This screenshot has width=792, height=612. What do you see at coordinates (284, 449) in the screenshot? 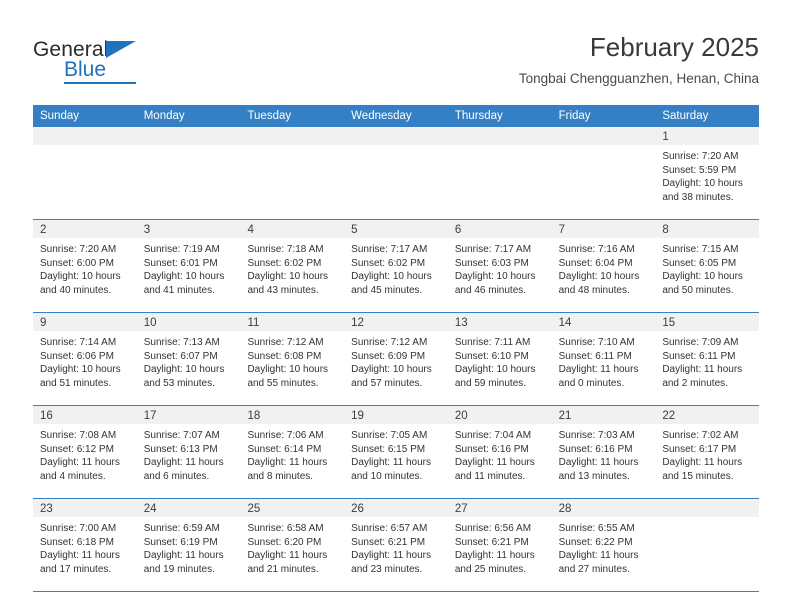
I see `sunset-text: Sunset: 6:14 PM` at bounding box center [284, 449].